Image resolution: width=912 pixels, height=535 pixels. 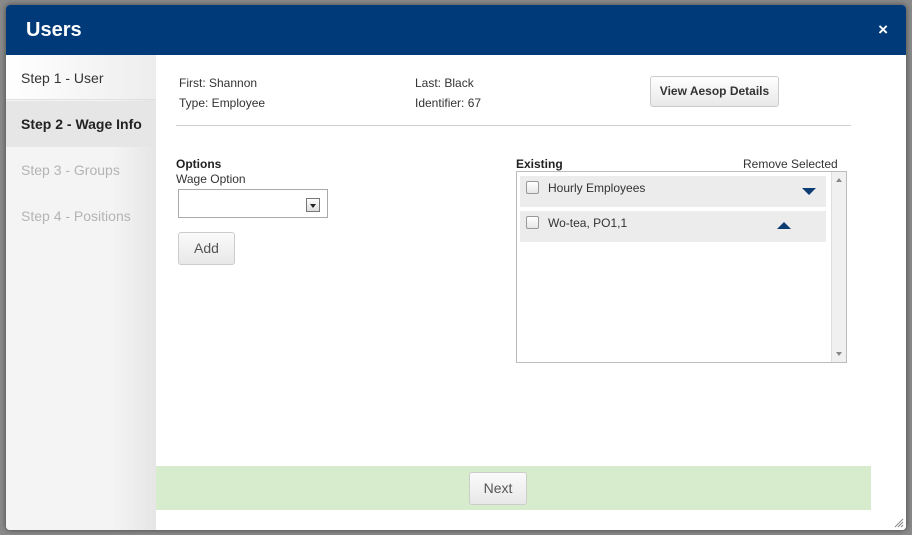 I want to click on list-item: Hourly Employees, so click(x=673, y=191).